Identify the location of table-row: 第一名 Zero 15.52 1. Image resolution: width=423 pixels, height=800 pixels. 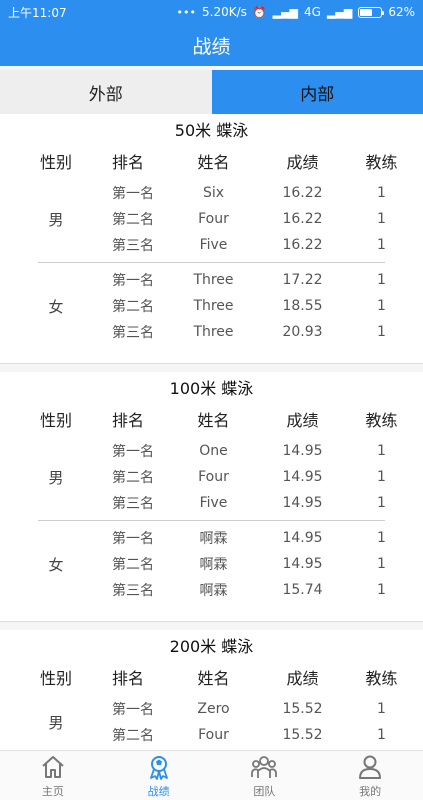
(267, 709).